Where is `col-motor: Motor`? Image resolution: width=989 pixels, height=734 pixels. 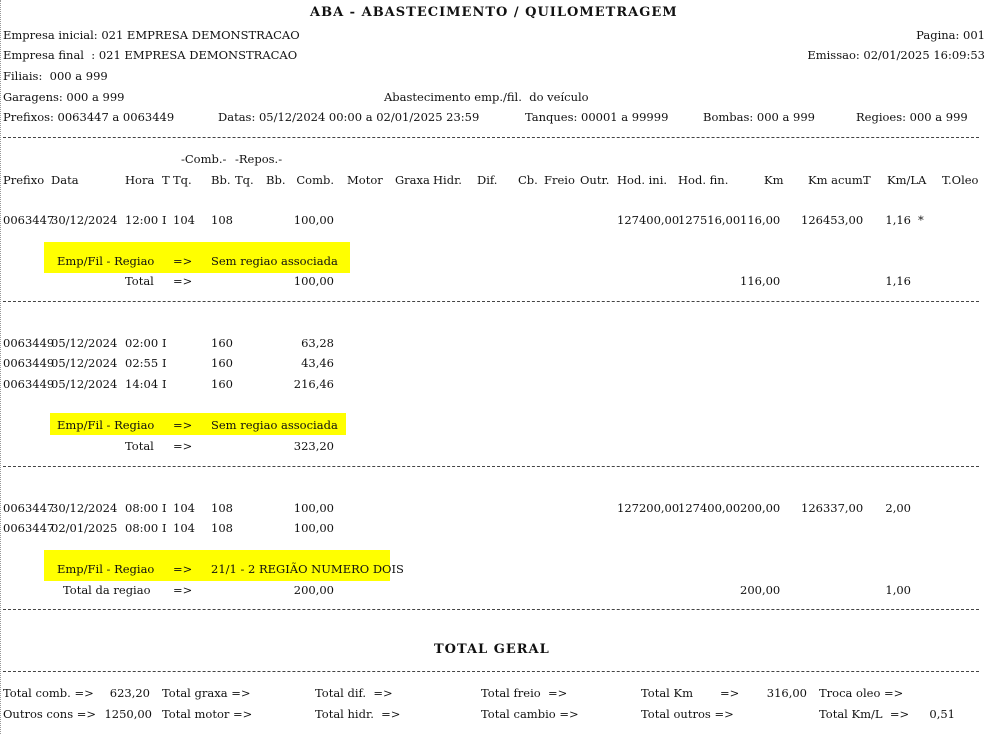
col-motor: Motor is located at coordinates (365, 180).